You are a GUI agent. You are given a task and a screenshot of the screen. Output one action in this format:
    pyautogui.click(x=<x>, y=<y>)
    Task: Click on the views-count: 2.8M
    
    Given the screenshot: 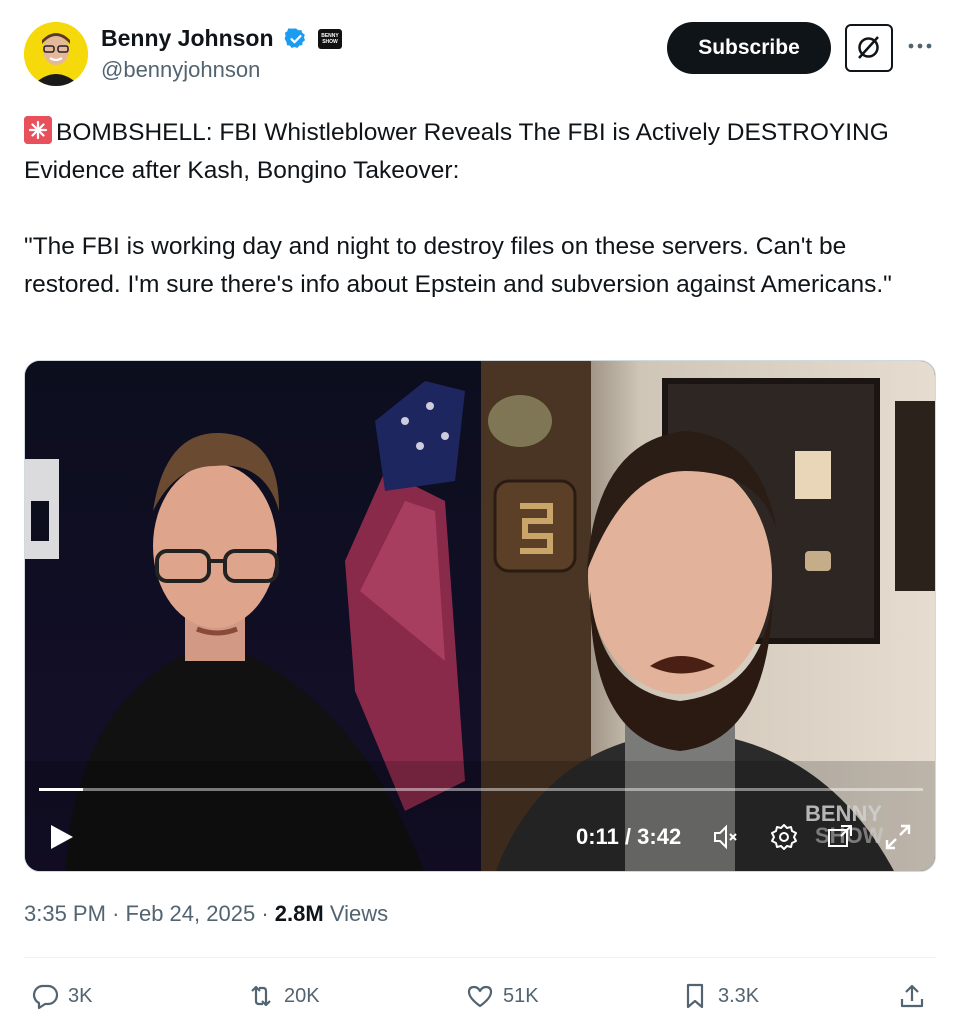 What is the action you would take?
    pyautogui.click(x=299, y=913)
    